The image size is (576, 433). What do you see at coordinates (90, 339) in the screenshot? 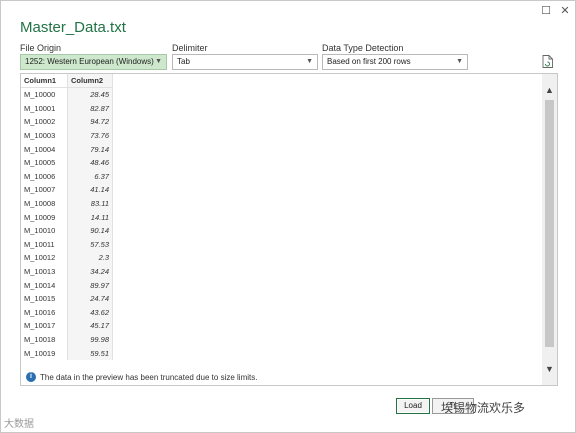
I see `cell-column2: 99.98` at bounding box center [90, 339].